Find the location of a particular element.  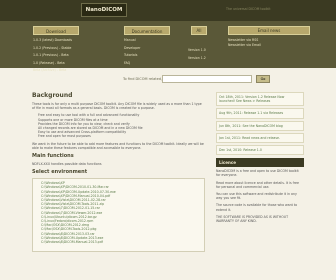

licence-heading: Licence is located at coordinates (260, 163).